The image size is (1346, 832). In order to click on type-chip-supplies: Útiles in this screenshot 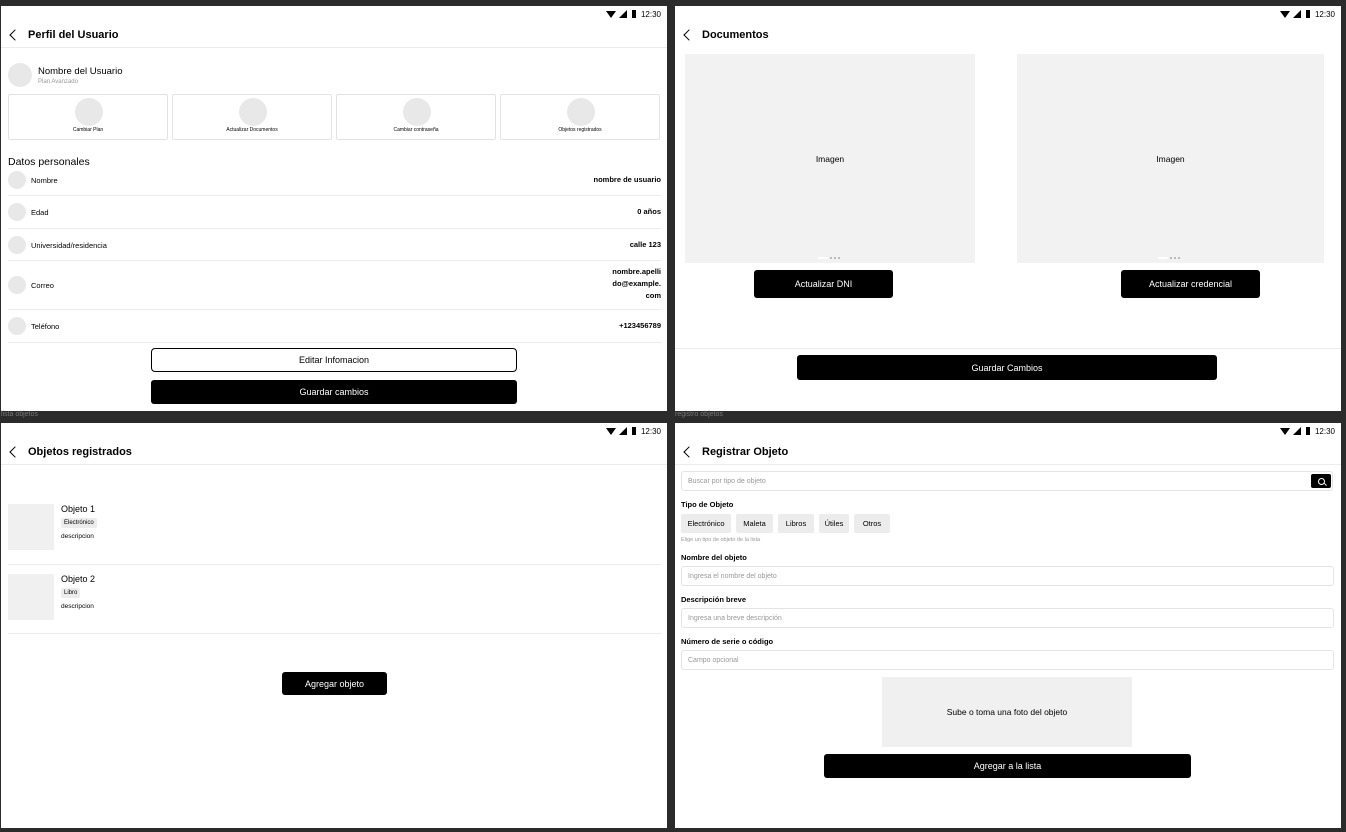, I will do `click(834, 523)`.